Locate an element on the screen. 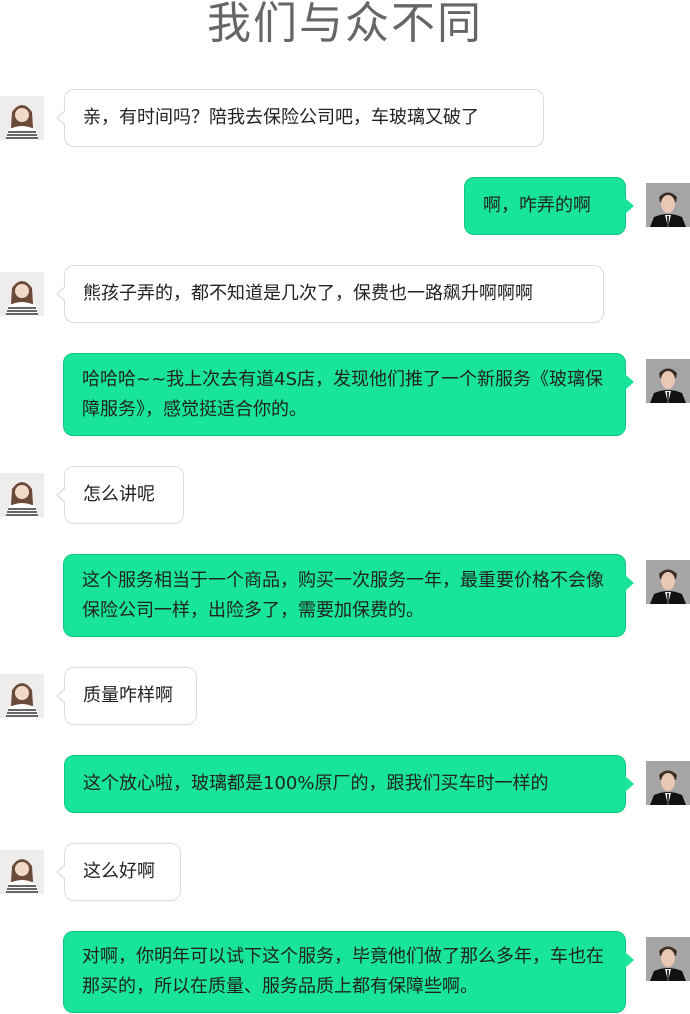 This screenshot has height=1014, width=690. message-text: 这个放心啦，玻璃都是100%原厂的，跟我们买车时一样的 is located at coordinates (316, 783).